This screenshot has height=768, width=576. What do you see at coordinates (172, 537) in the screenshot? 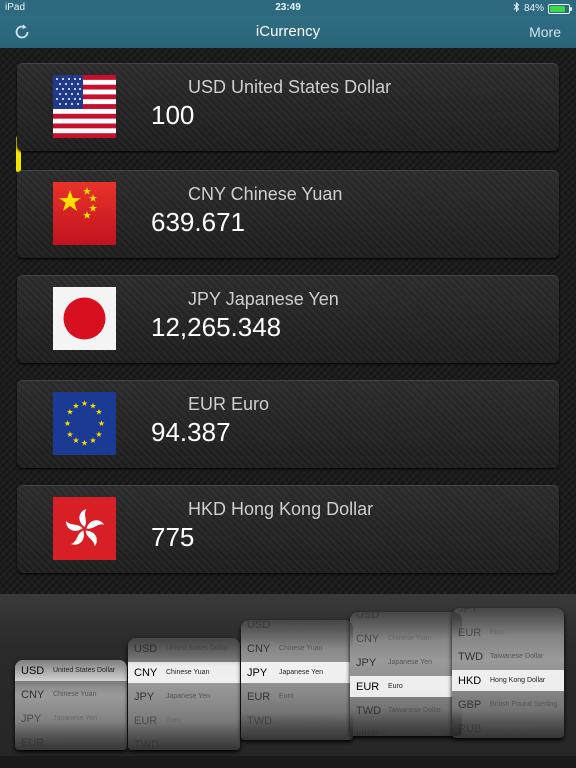
I see `currency-amount: 775` at bounding box center [172, 537].